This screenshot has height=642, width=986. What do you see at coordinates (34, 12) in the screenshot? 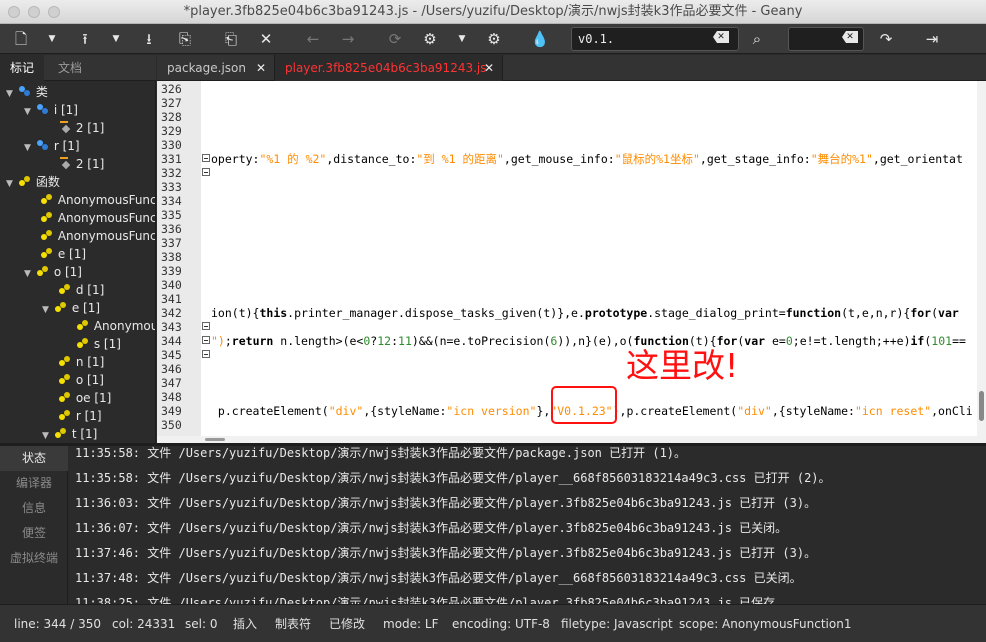
I see `minimize-window-button` at bounding box center [34, 12].